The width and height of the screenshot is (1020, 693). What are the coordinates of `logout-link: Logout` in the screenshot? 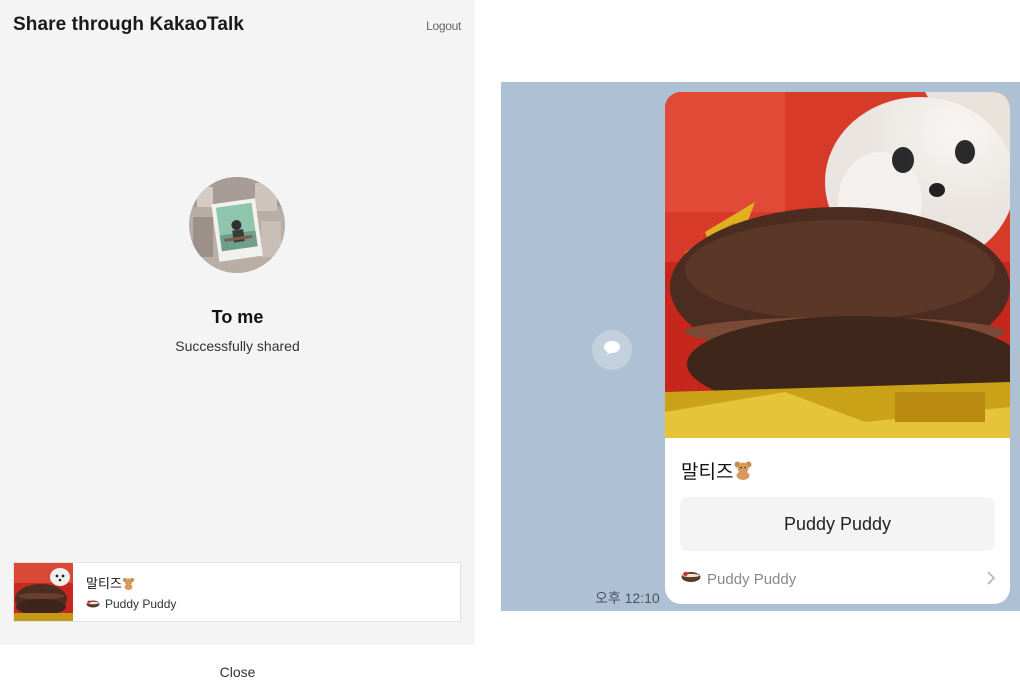 It's located at (443, 26).